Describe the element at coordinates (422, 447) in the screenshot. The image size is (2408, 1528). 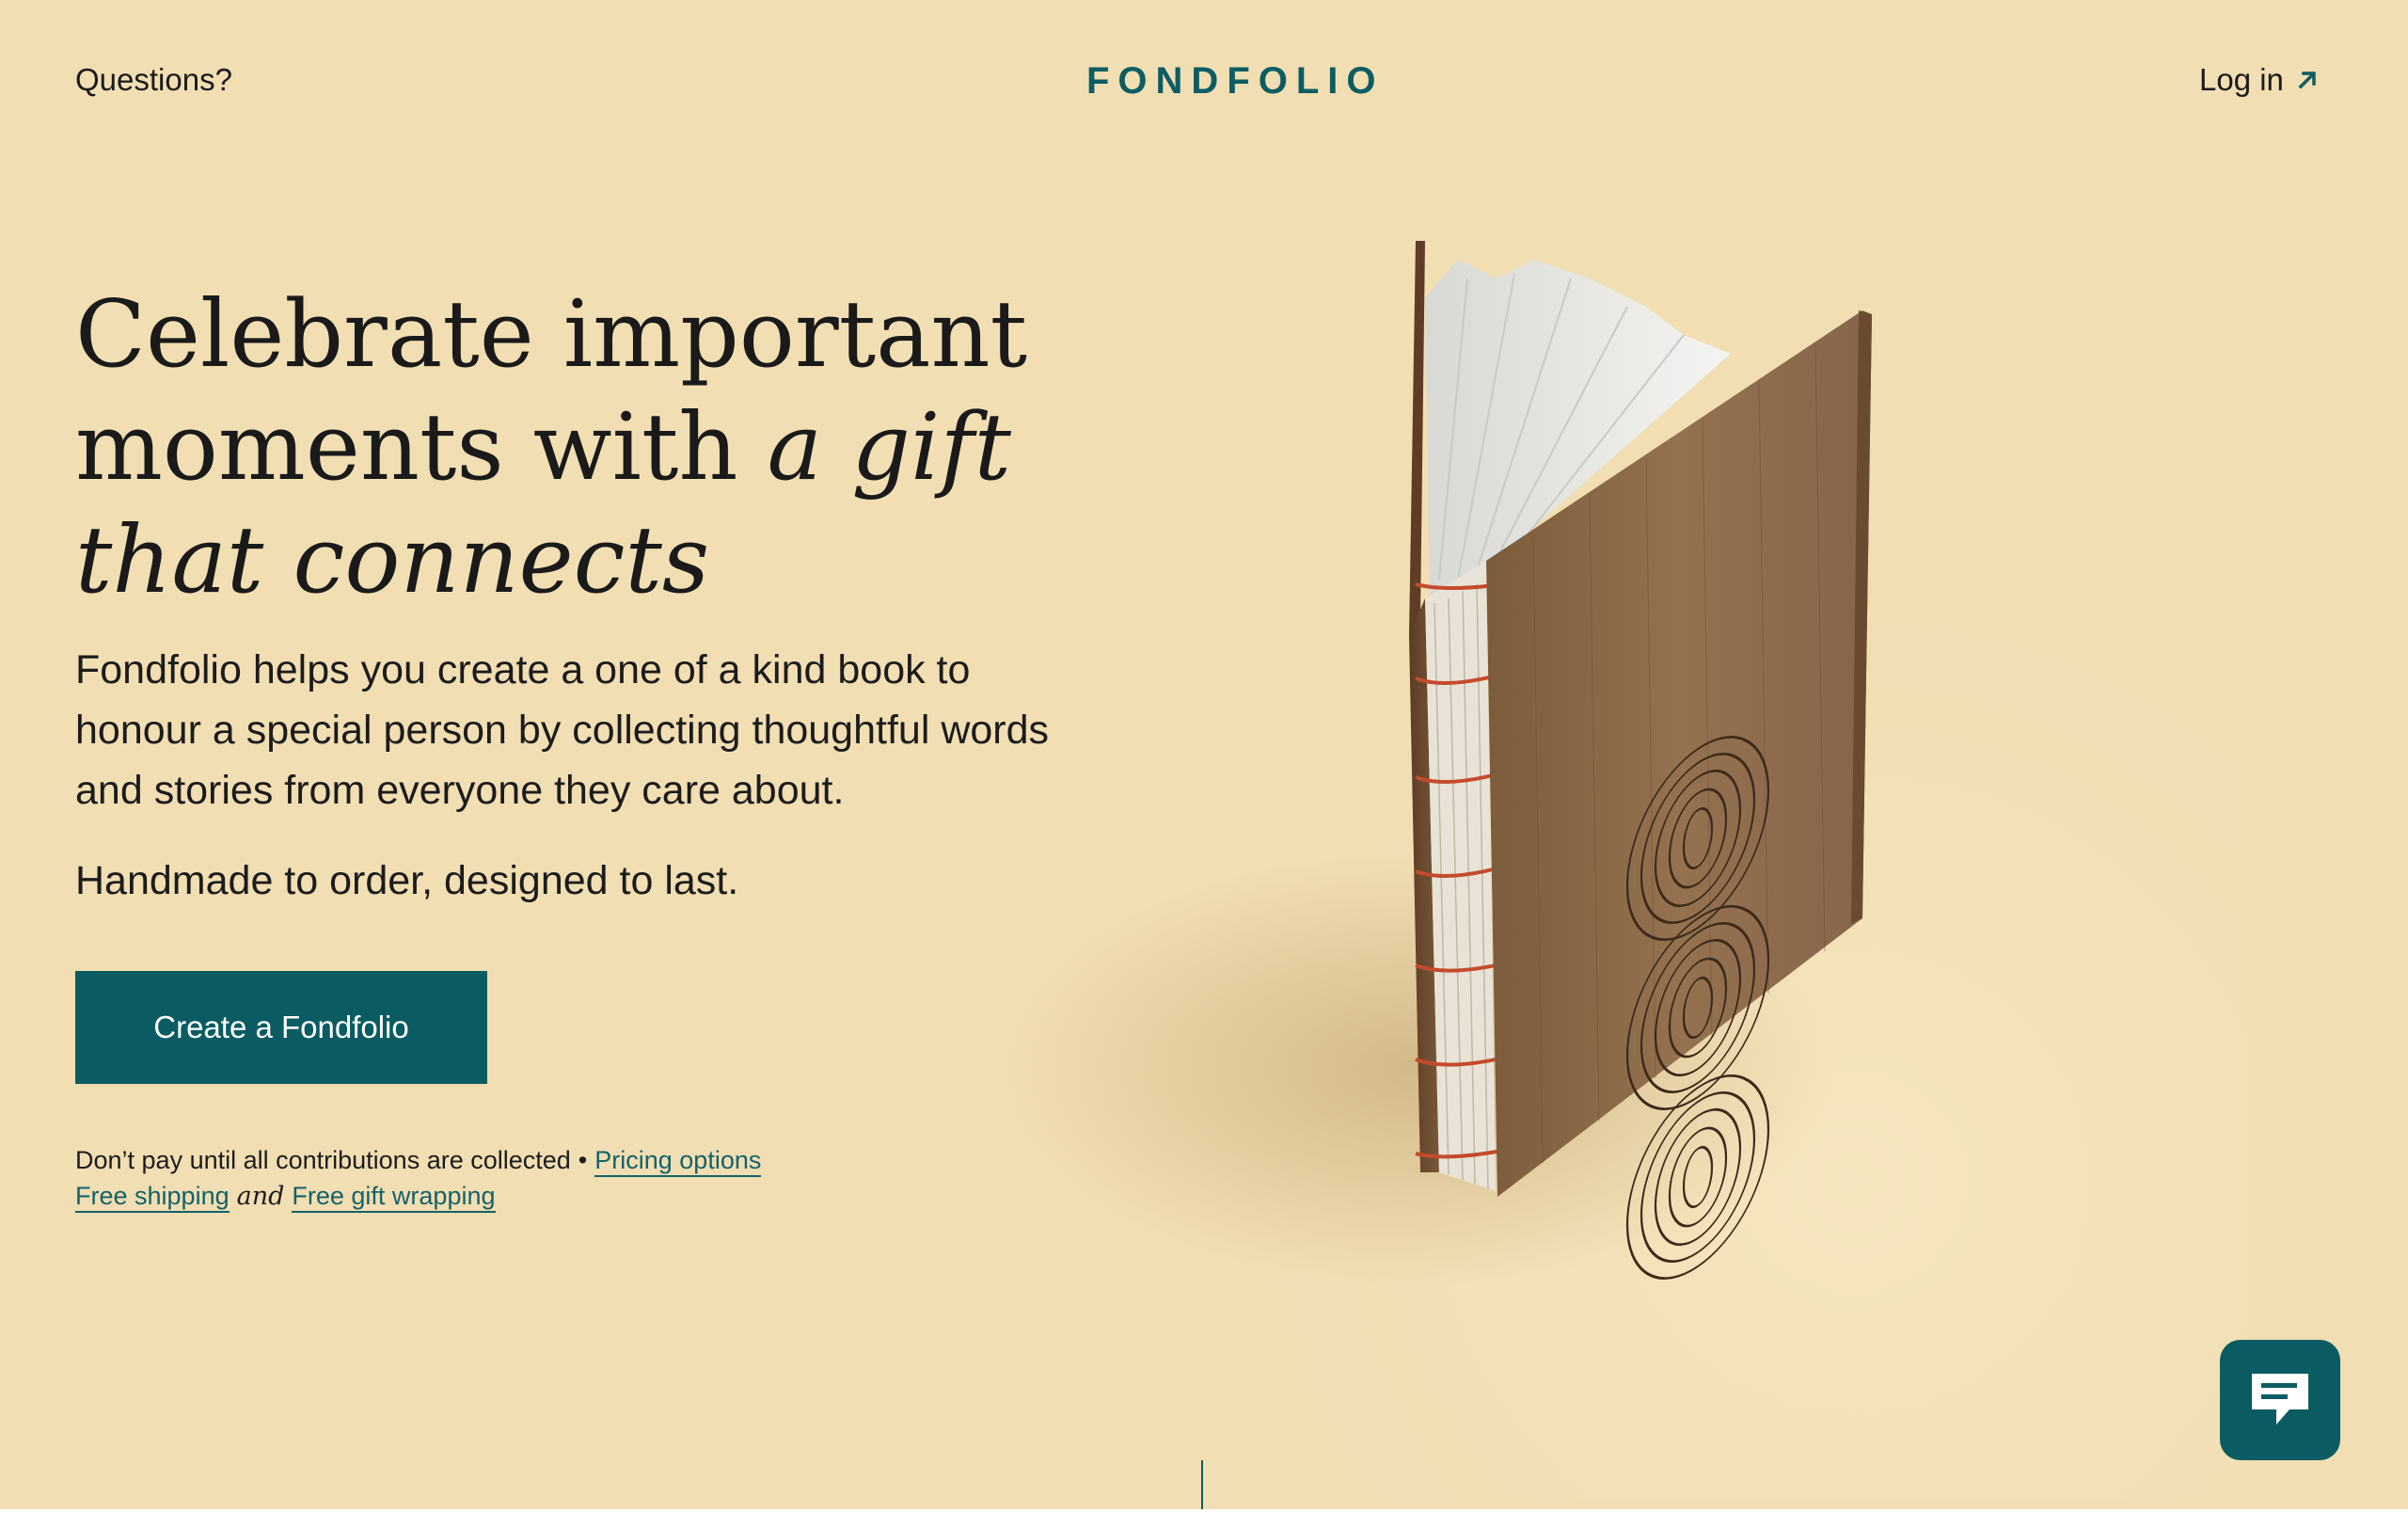
I see `headline-line-2: moments with` at that location.